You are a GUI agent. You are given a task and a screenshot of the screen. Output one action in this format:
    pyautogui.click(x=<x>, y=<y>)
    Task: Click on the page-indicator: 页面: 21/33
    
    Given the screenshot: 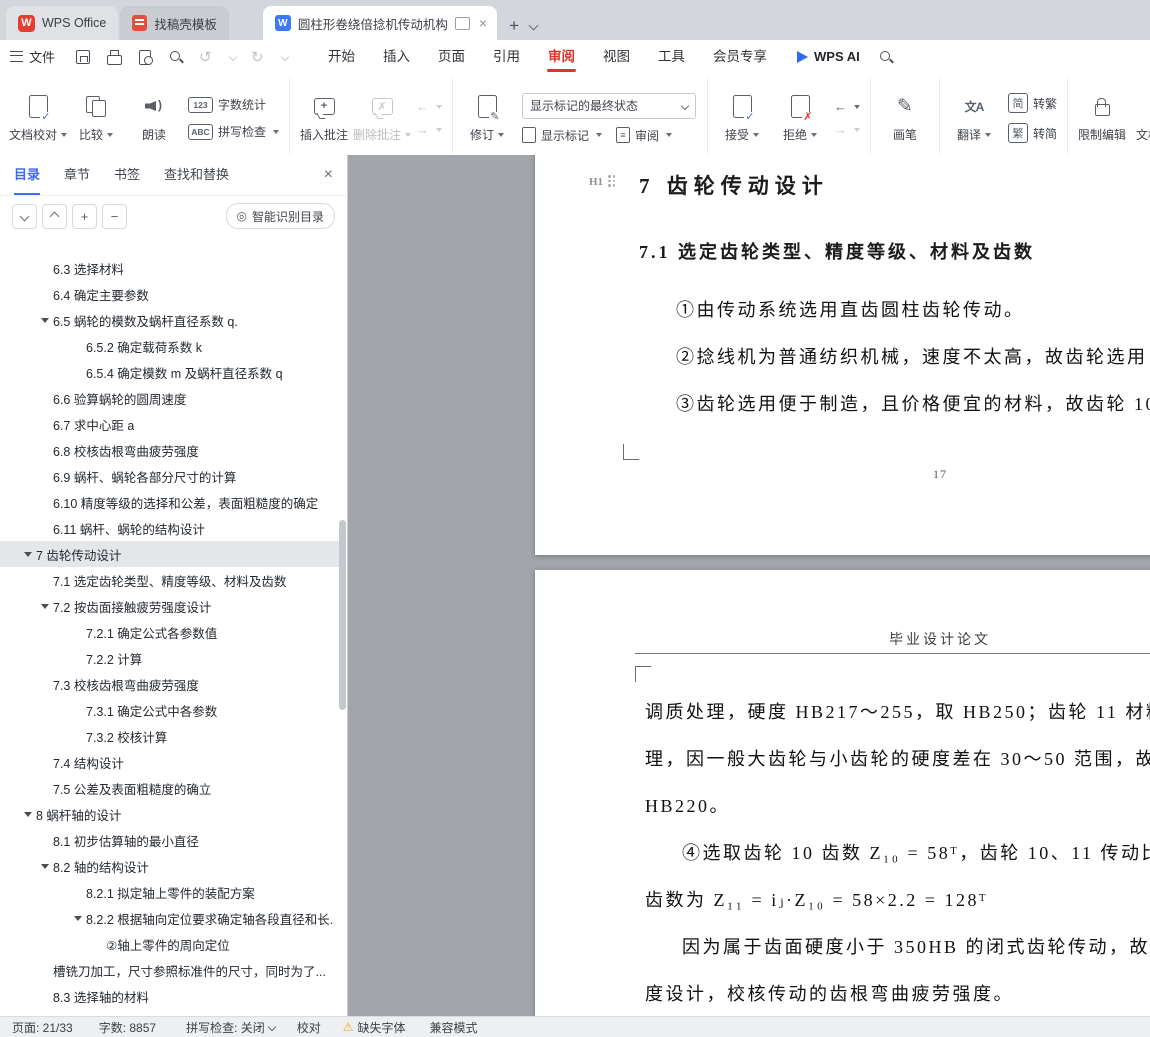 What is the action you would take?
    pyautogui.click(x=42, y=1027)
    